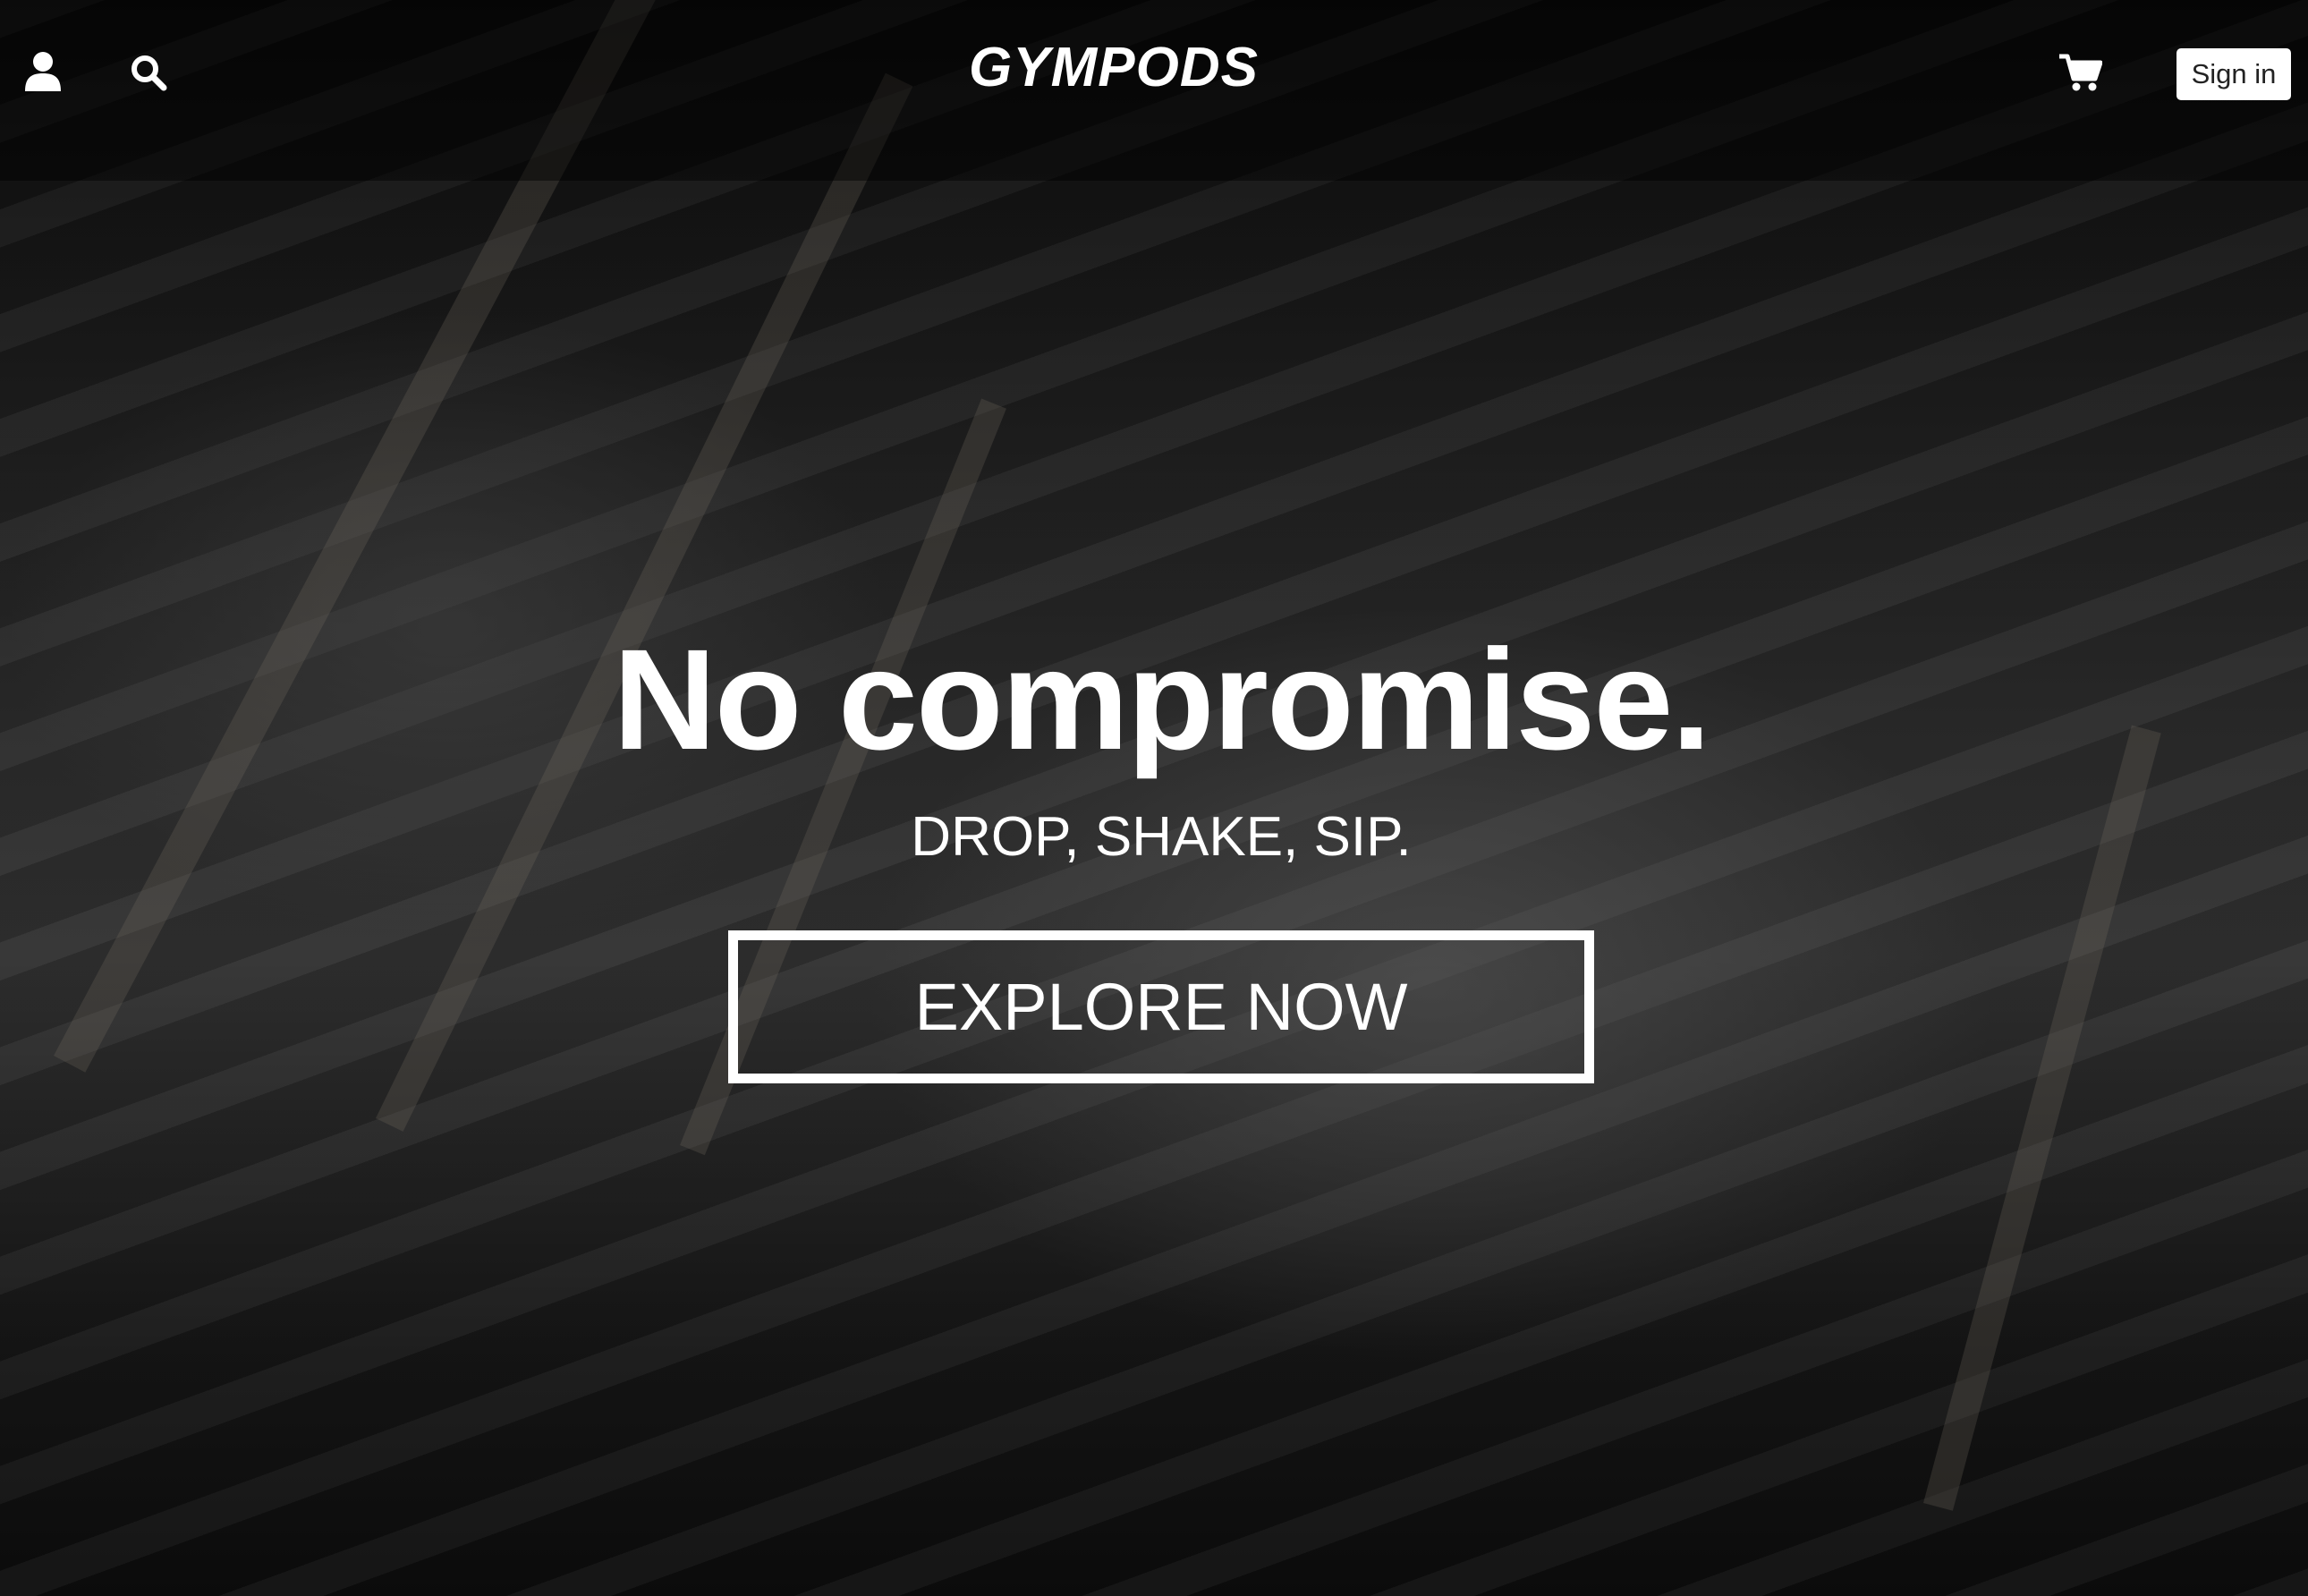  What do you see at coordinates (1113, 67) in the screenshot?
I see `site-logo: GYMPODS` at bounding box center [1113, 67].